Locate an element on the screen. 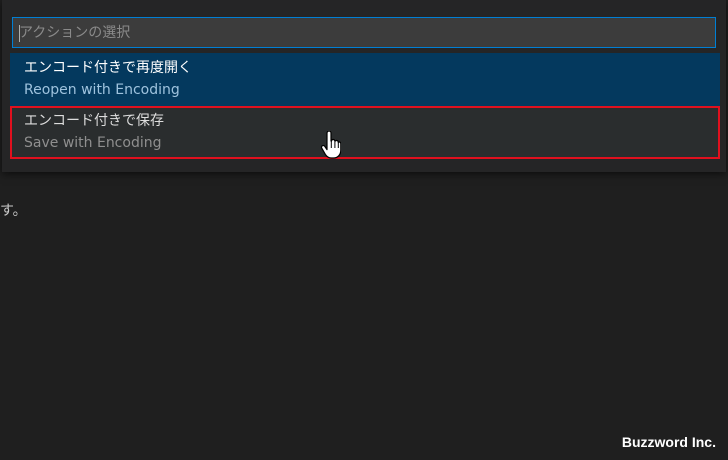 This screenshot has width=728, height=460. quick-pick-item-label: エンコード付きで再度開く is located at coordinates (108, 68).